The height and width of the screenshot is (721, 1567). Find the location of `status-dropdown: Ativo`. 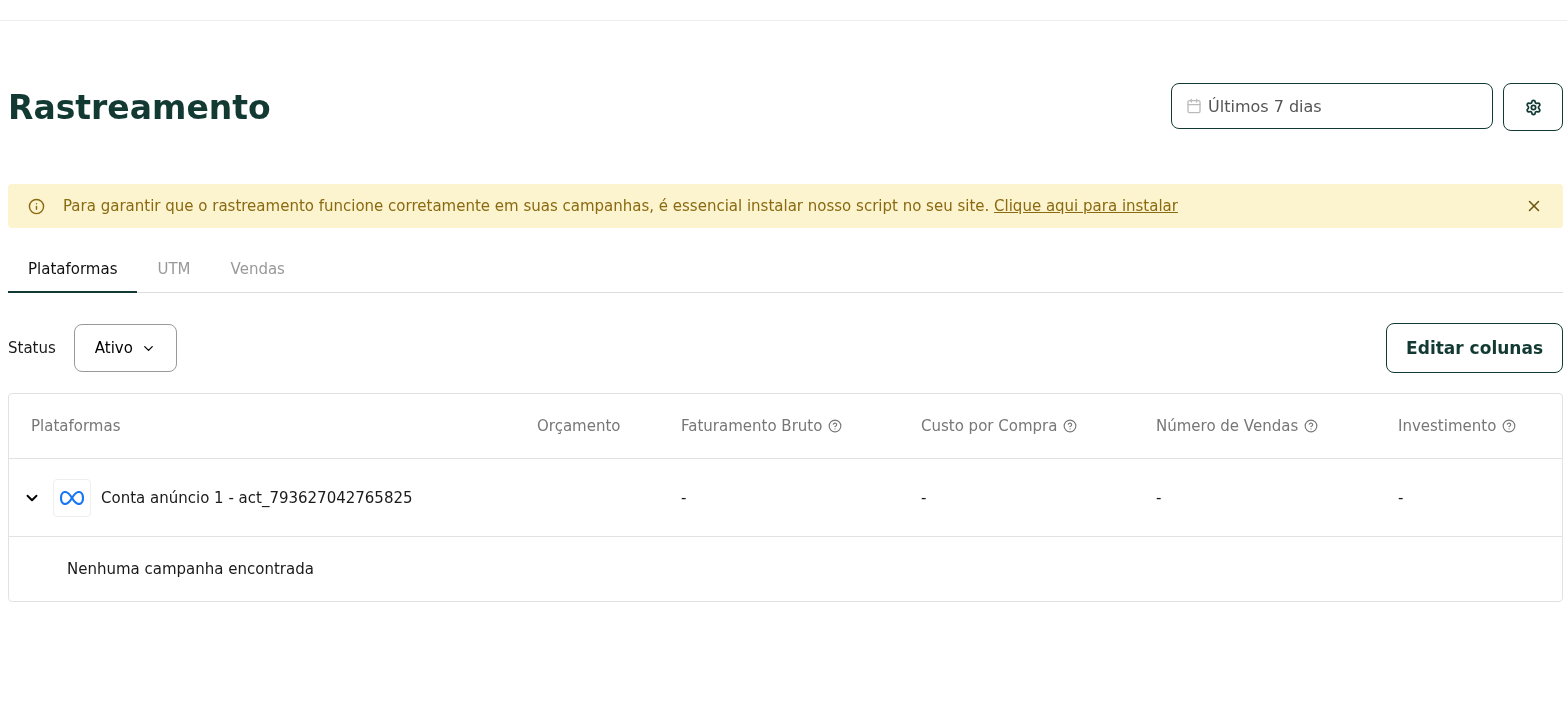

status-dropdown: Ativo is located at coordinates (125, 348).